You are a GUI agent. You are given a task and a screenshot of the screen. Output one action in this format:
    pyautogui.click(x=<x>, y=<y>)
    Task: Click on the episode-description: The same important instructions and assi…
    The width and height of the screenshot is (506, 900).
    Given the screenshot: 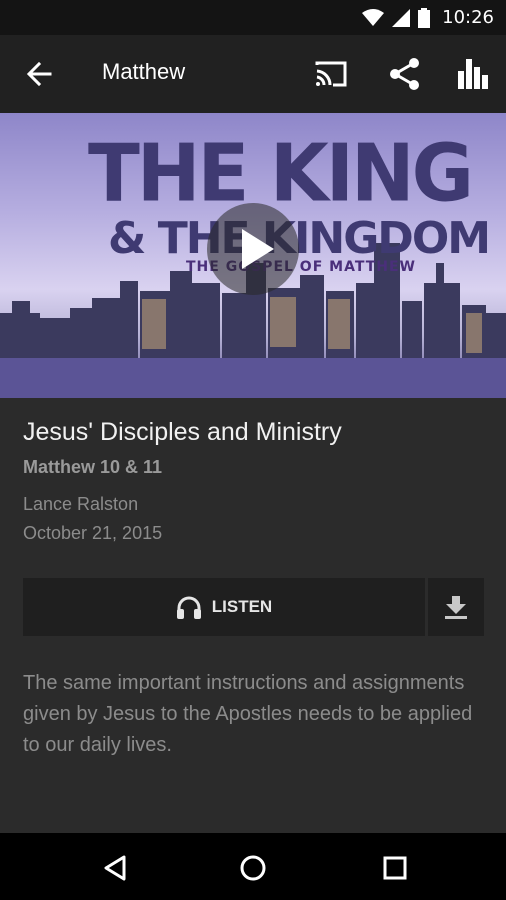 What is the action you would take?
    pyautogui.click(x=248, y=714)
    